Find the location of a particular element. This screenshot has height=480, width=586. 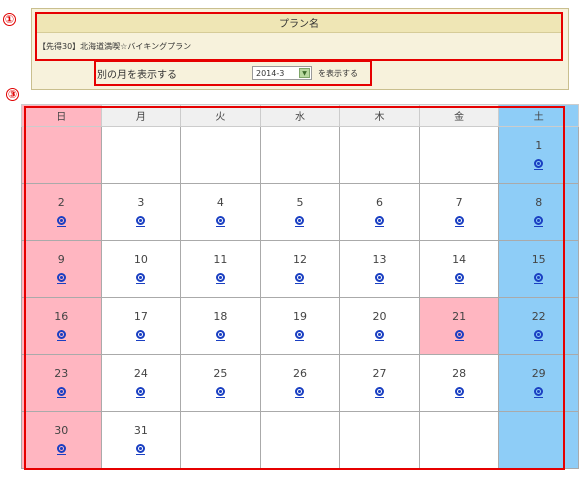

calendar-day-cell: 24 is located at coordinates (141, 383).